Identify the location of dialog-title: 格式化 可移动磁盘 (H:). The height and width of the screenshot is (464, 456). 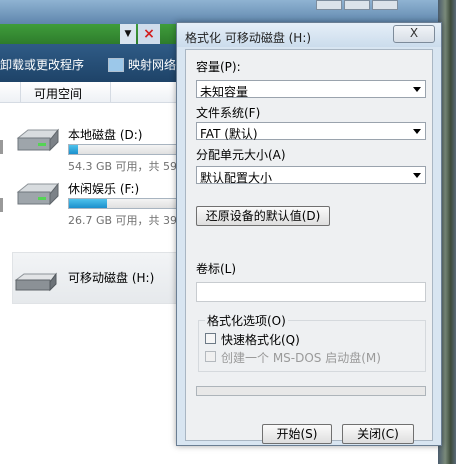
(248, 38).